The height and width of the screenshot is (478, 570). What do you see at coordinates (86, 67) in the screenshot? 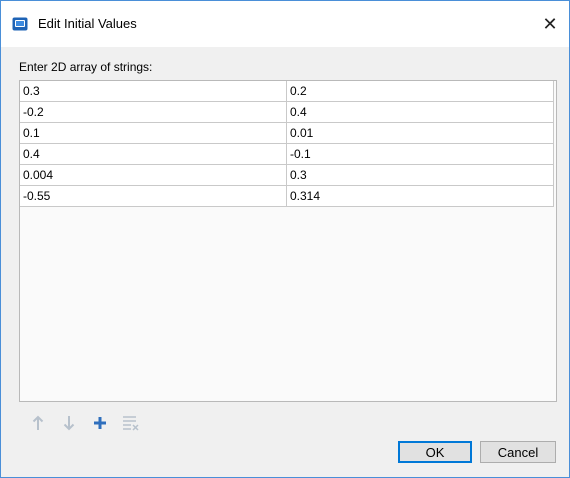
I see `prompt-label: Enter 2D array of strings:` at bounding box center [86, 67].